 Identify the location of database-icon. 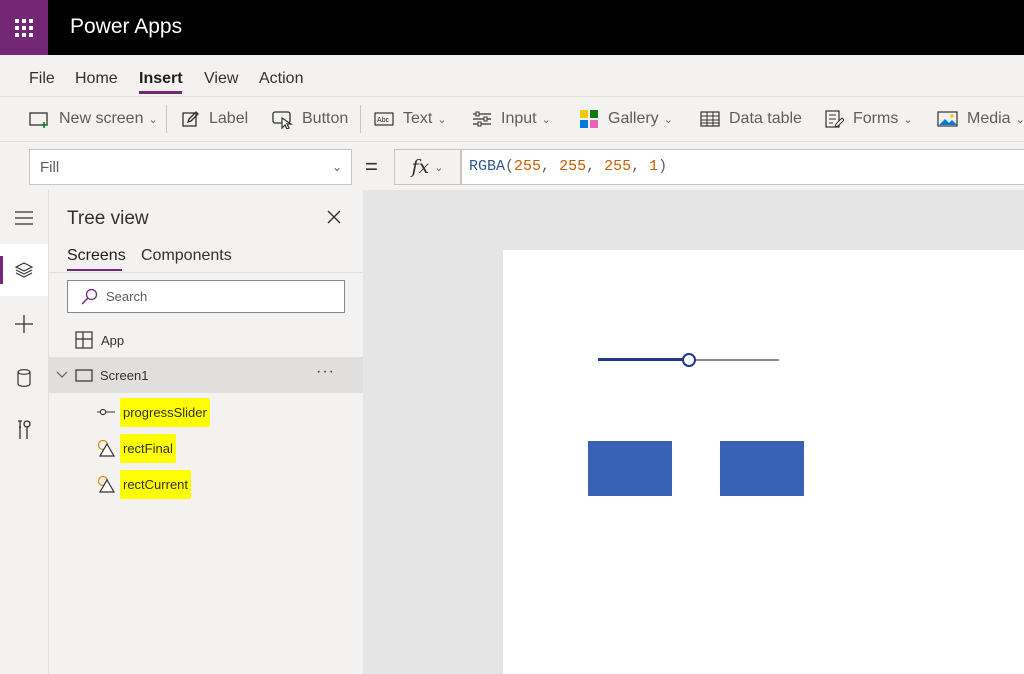
(24, 378).